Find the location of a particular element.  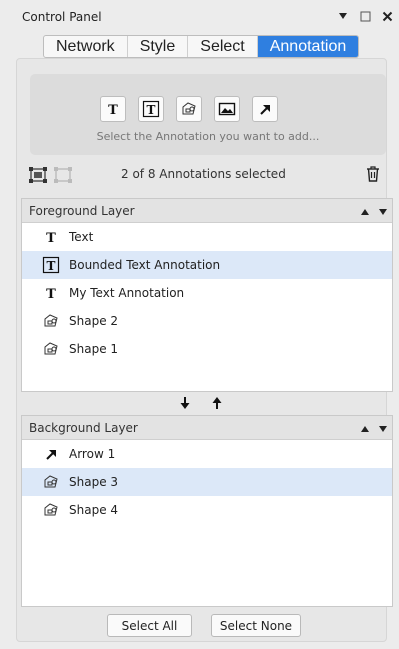

list-item-label: Arrow 1 is located at coordinates (92, 454).